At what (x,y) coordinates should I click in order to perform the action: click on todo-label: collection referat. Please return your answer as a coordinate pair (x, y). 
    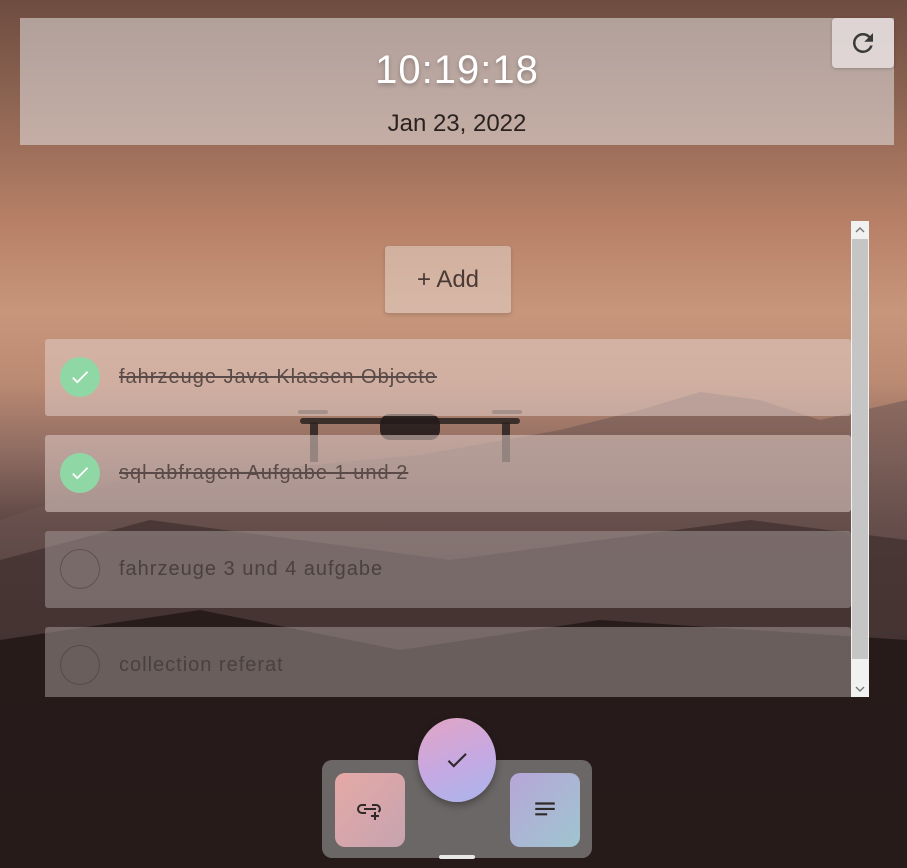
    Looking at the image, I should click on (201, 665).